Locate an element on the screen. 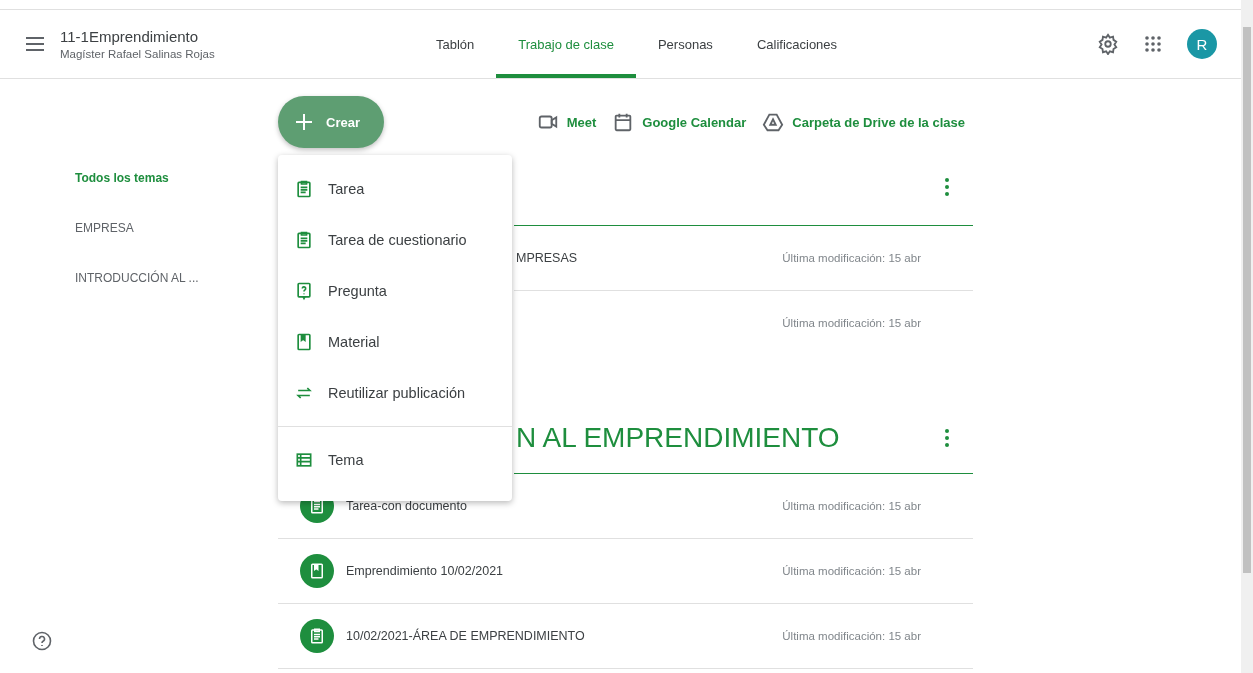 The image size is (1253, 673). section-title: N AL EMPRENDIMIENTO is located at coordinates (678, 438).